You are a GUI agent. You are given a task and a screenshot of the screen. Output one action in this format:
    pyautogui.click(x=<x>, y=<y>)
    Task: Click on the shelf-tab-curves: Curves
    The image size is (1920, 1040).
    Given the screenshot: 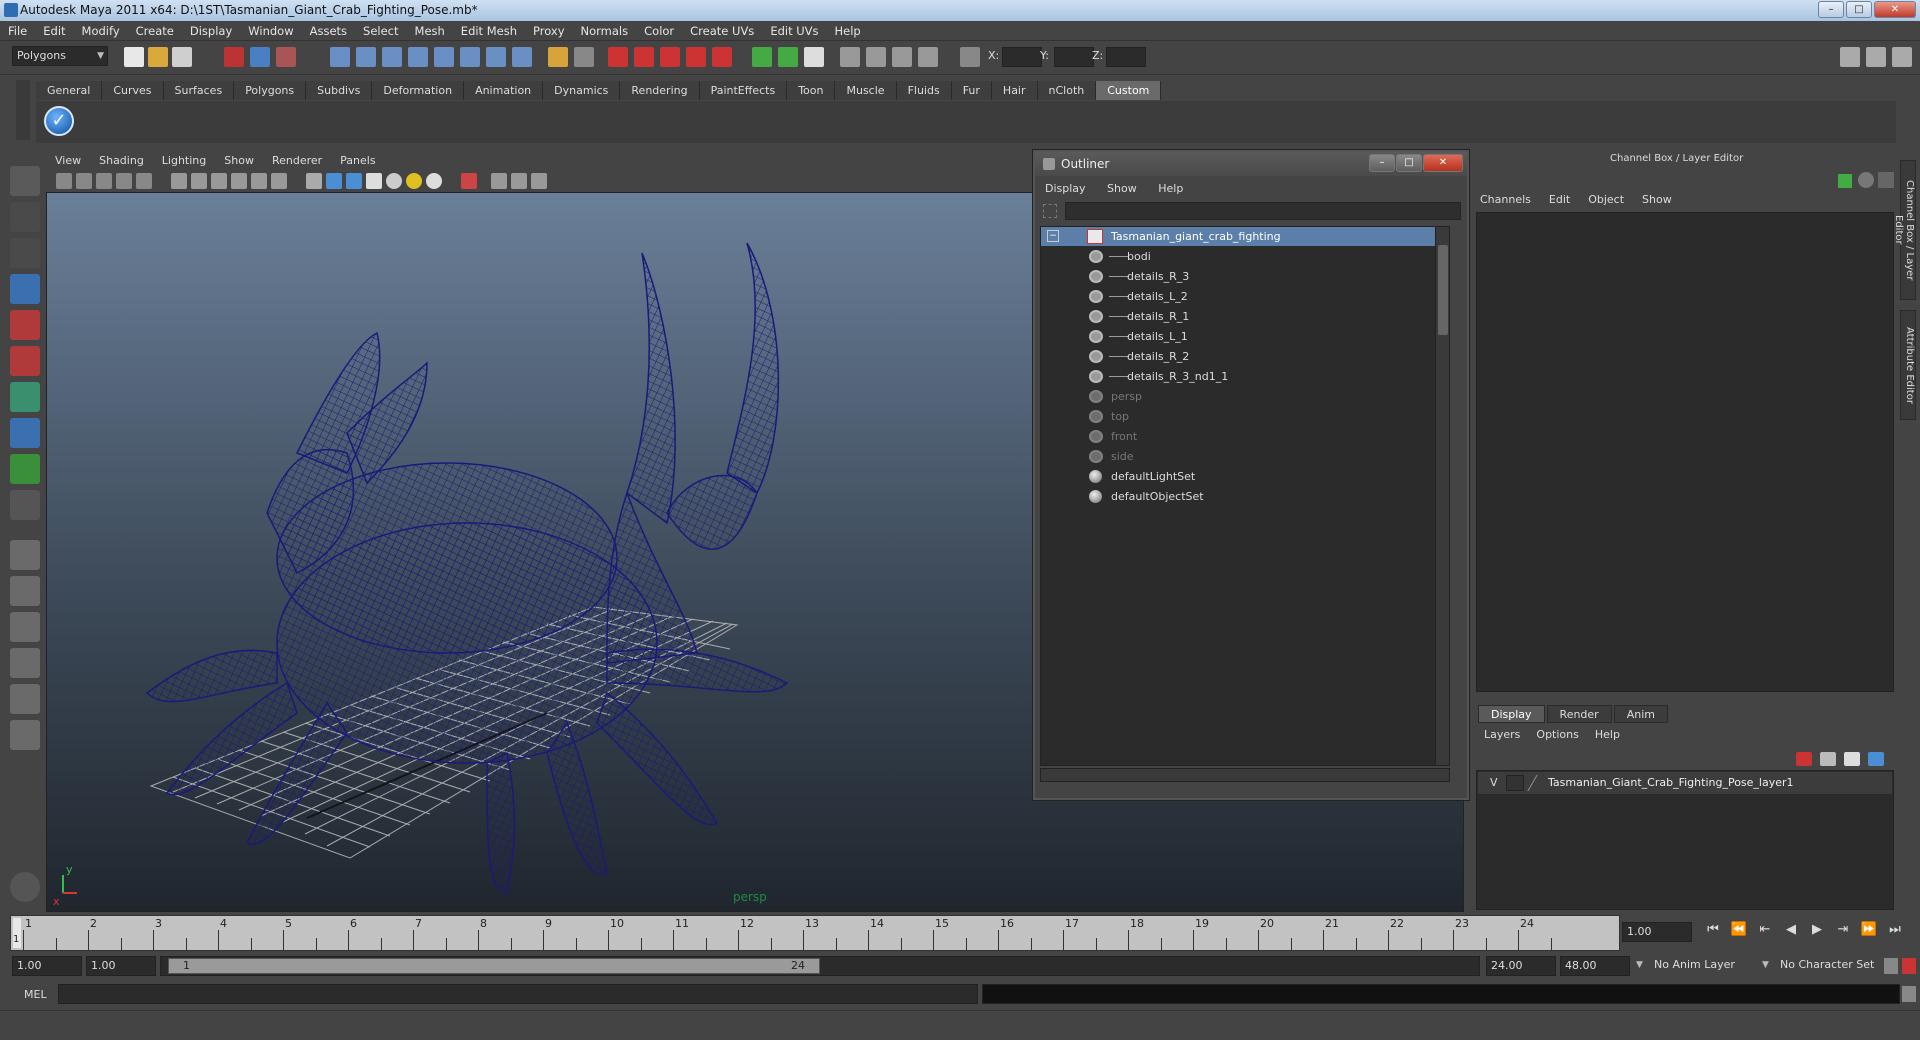 What is the action you would take?
    pyautogui.click(x=133, y=90)
    